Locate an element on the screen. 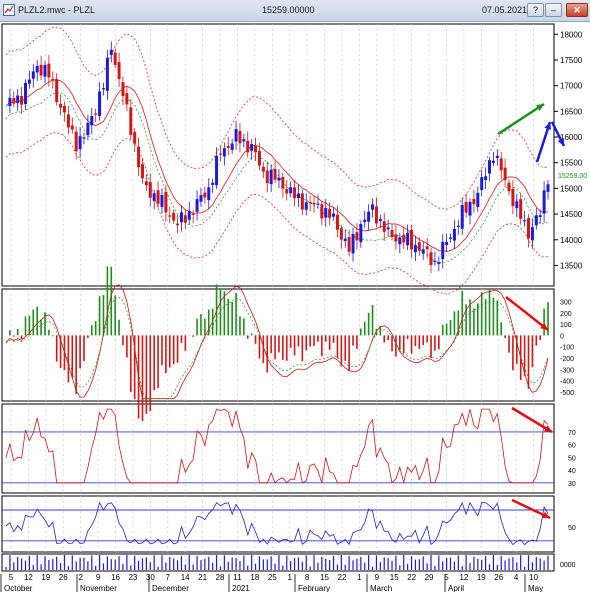  price-tick-label: 18000 is located at coordinates (571, 34).